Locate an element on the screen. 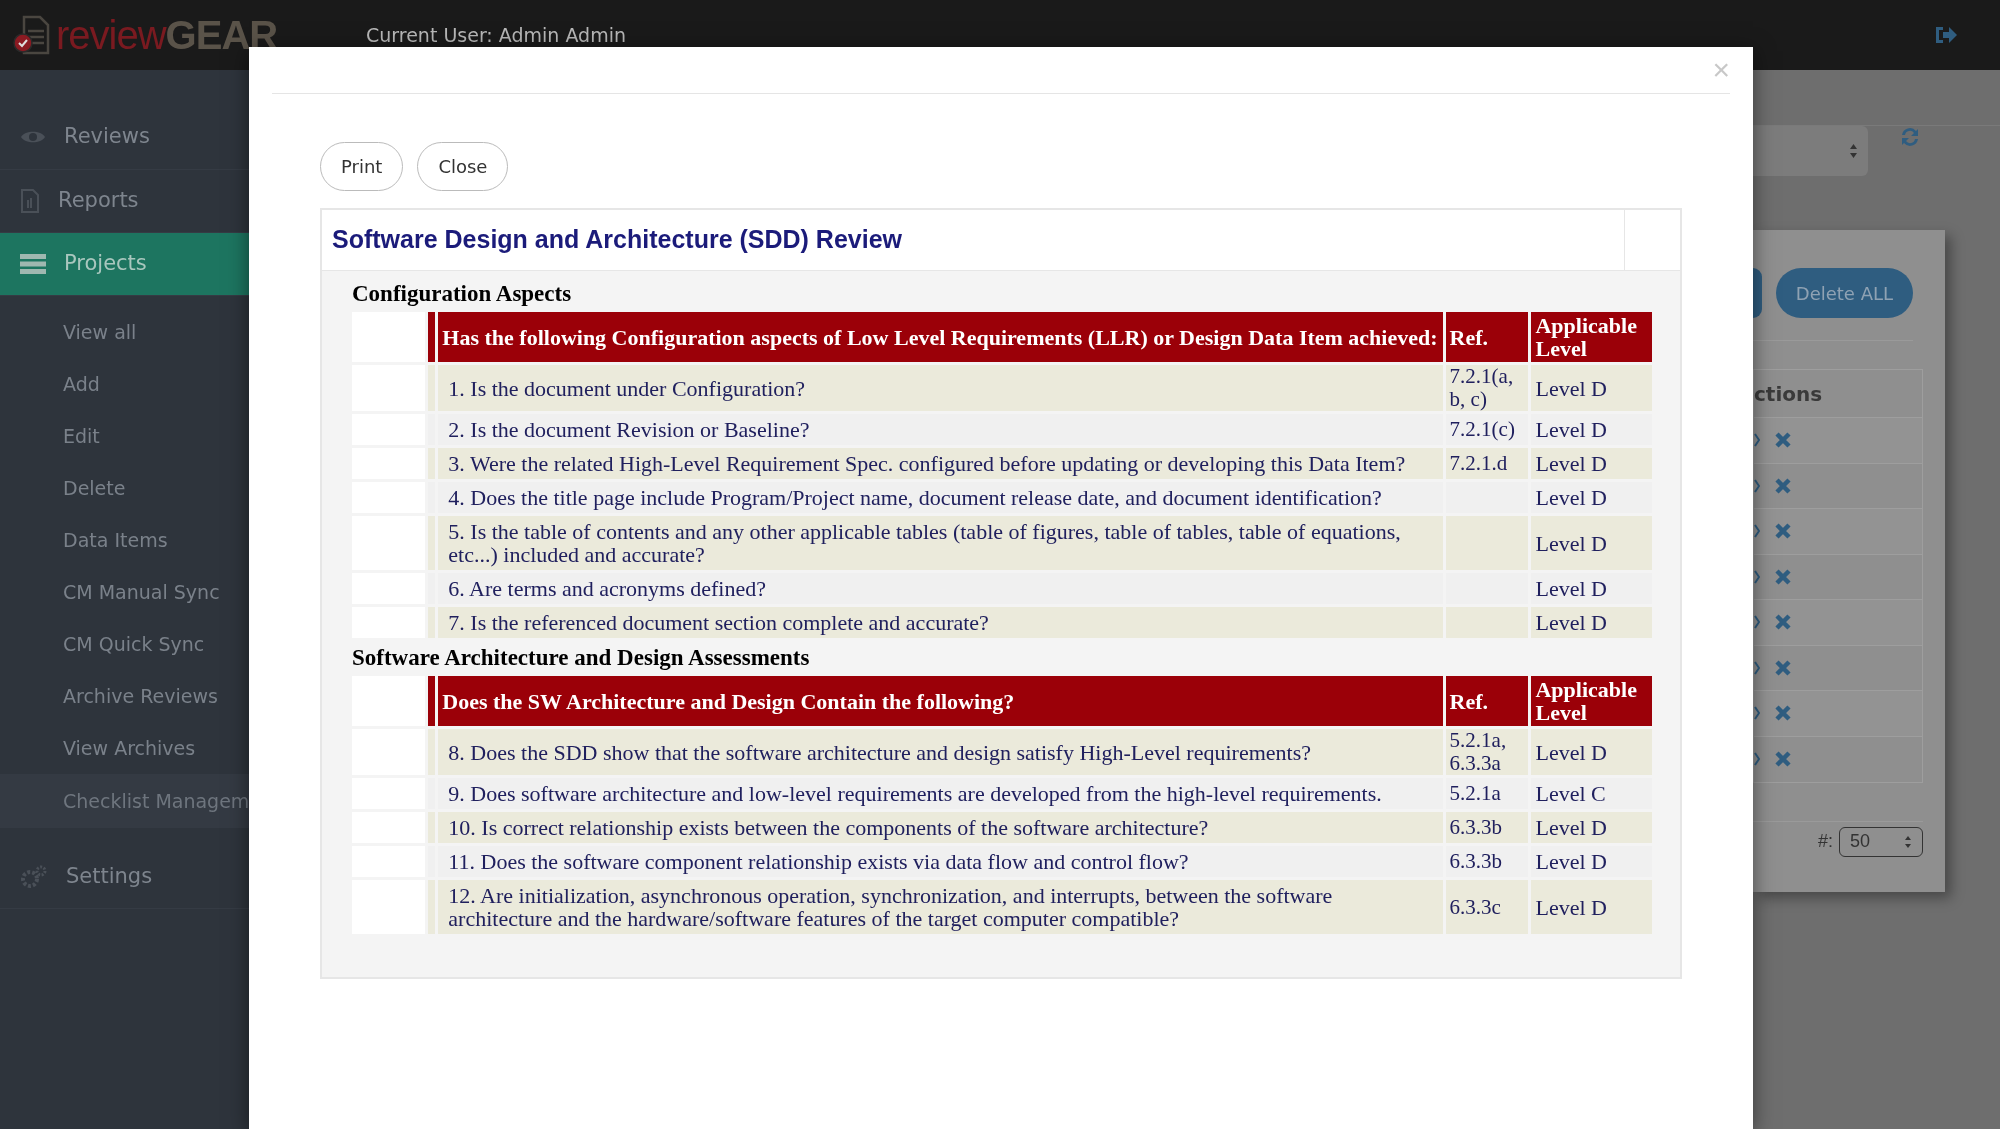 This screenshot has height=1129, width=2000. table-cell: 10. Is correct relationship exists between the components of the software architecture? is located at coordinates (940, 827).